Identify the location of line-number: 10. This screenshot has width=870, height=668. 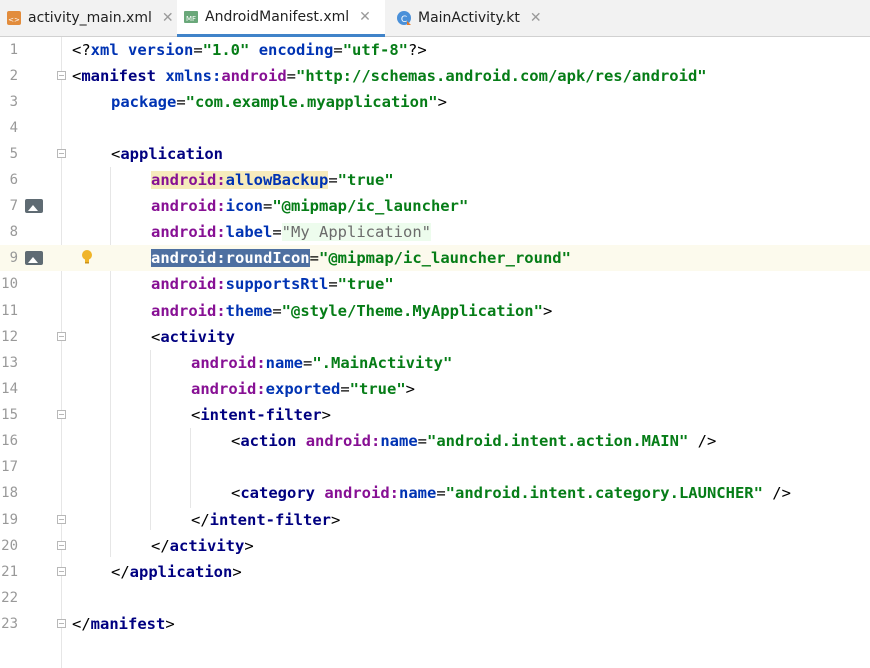
(9, 284).